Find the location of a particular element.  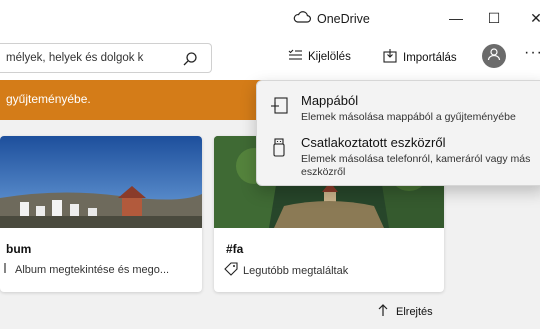

title-bar: OneDrive — ☐ ✕ is located at coordinates (270, 18).